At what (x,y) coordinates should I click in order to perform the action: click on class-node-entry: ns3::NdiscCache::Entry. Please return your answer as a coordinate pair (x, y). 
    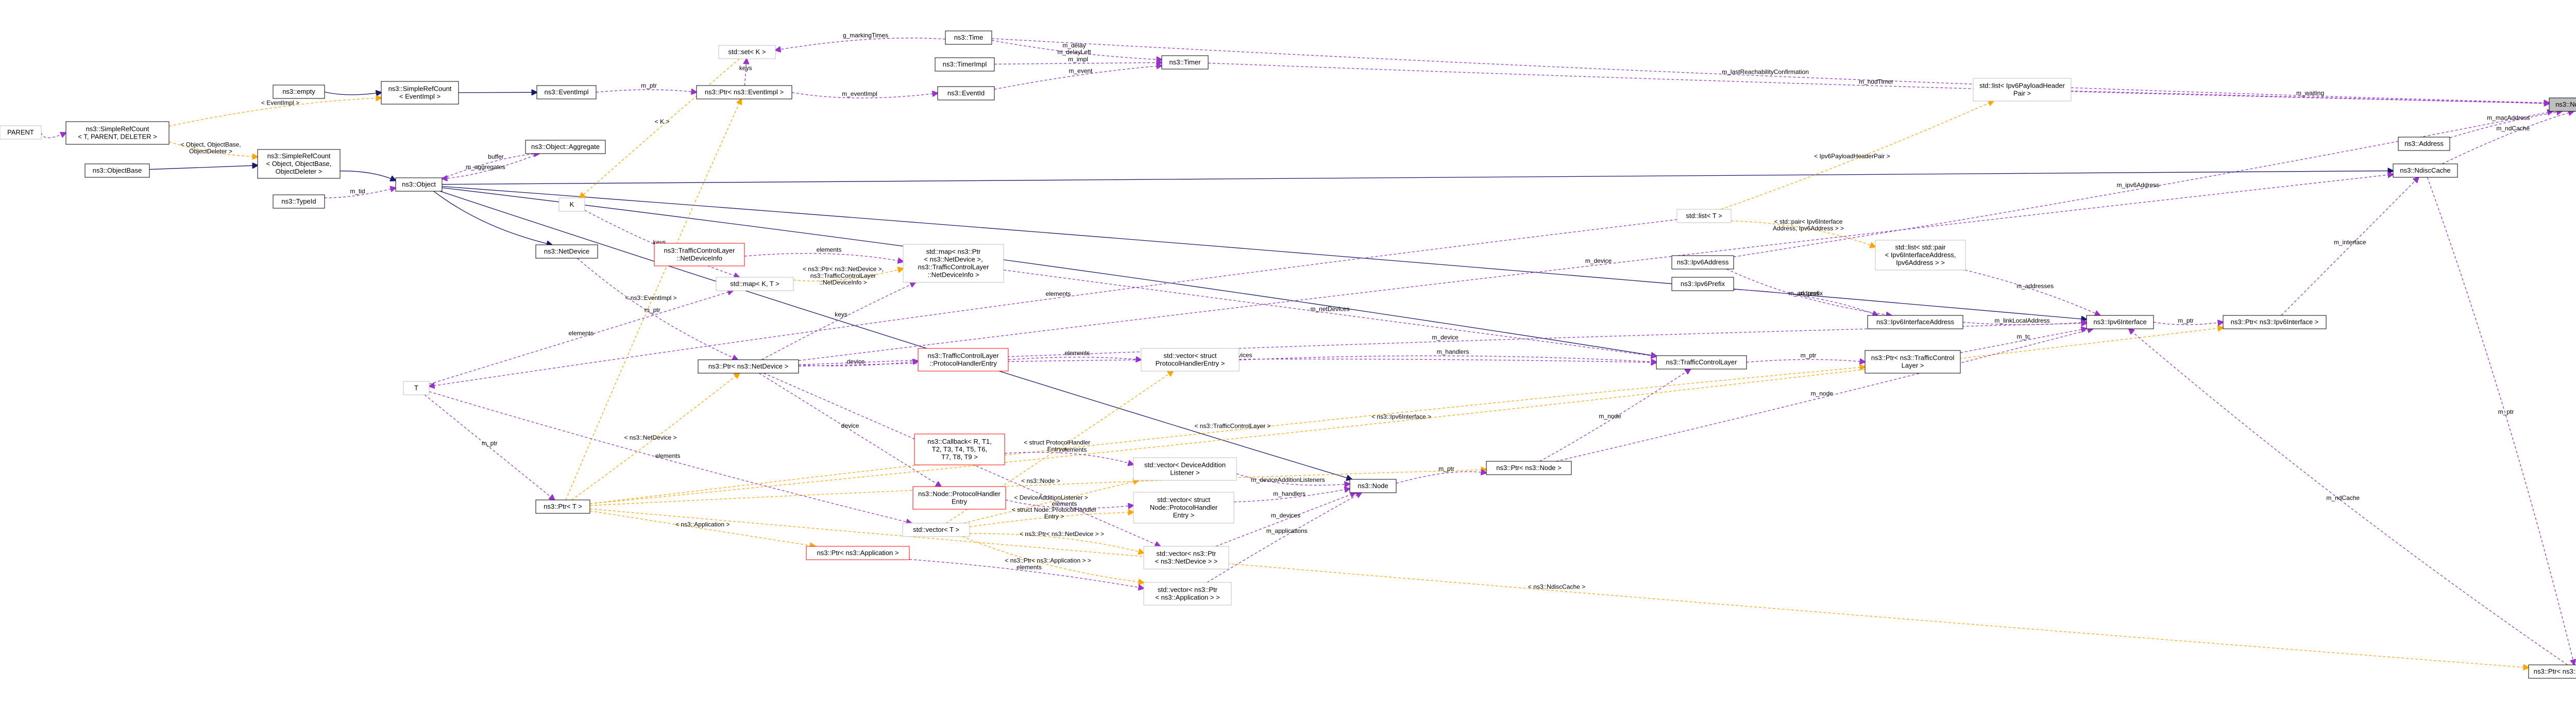
    Looking at the image, I should click on (2562, 104).